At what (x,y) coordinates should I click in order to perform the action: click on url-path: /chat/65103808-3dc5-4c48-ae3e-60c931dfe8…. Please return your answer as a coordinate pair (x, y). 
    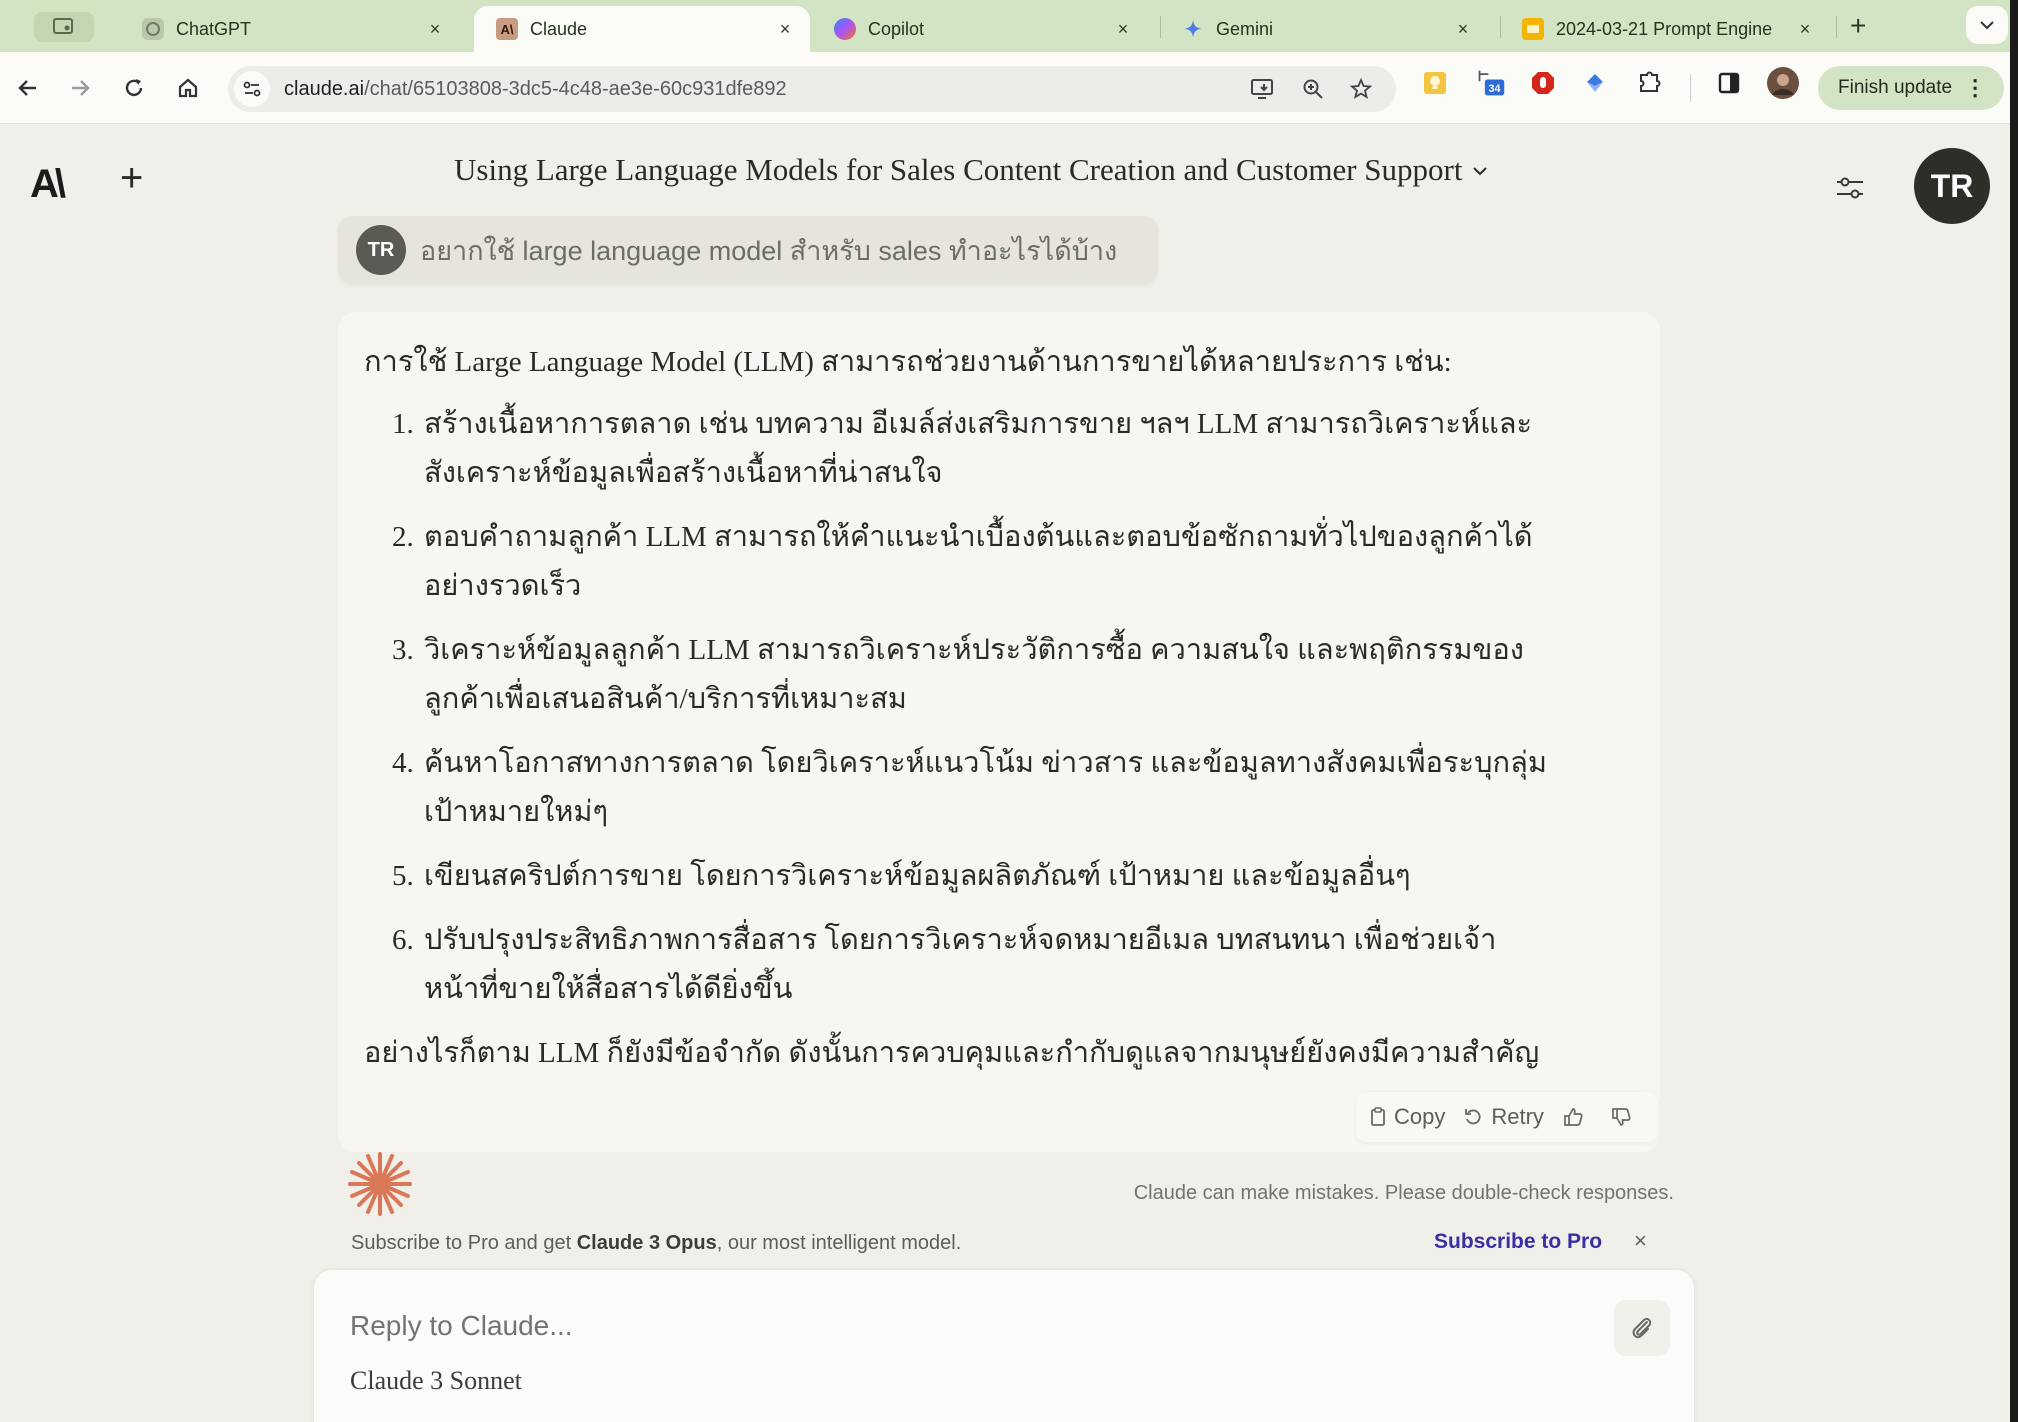
    Looking at the image, I should click on (575, 88).